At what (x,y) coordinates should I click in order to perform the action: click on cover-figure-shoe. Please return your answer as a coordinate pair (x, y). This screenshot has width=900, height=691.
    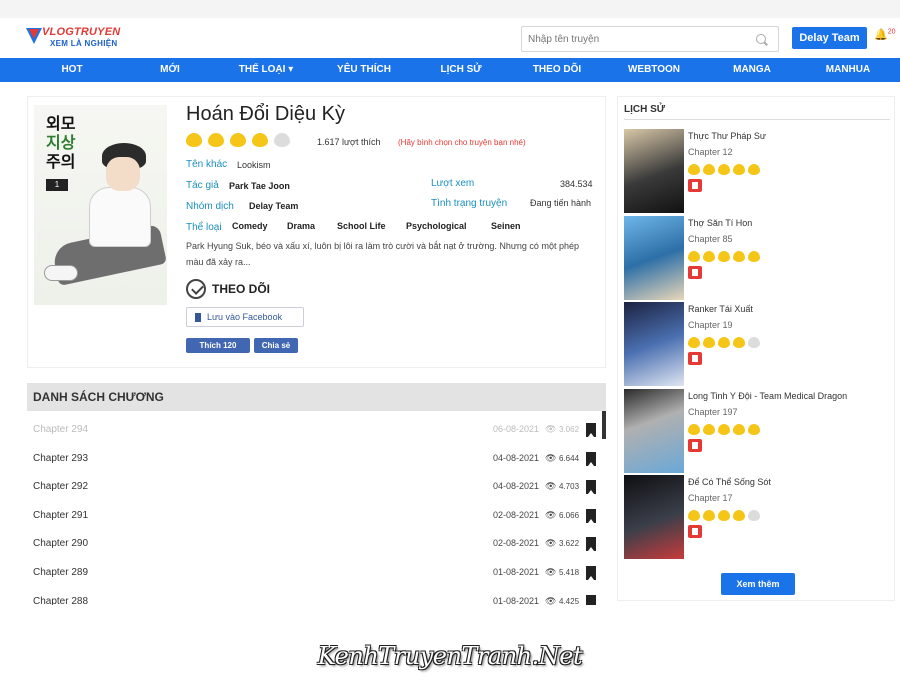
    Looking at the image, I should click on (61, 273).